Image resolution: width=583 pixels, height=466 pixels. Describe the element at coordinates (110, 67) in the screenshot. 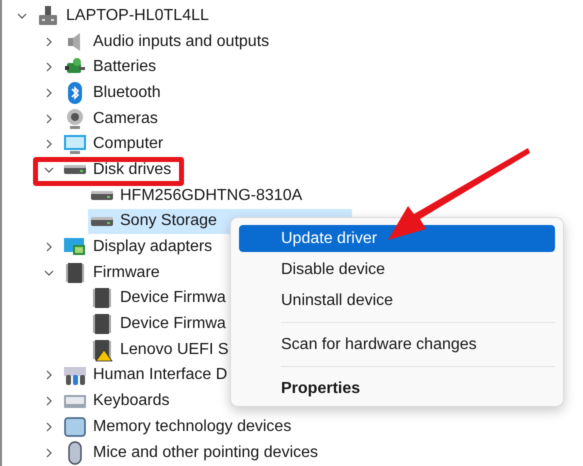

I see `tree-item: Batteries` at that location.